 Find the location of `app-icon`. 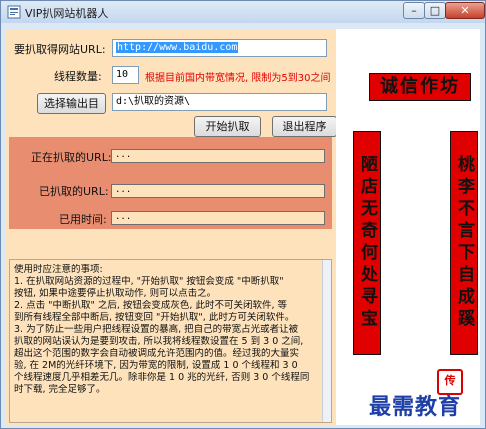

app-icon is located at coordinates (14, 12).